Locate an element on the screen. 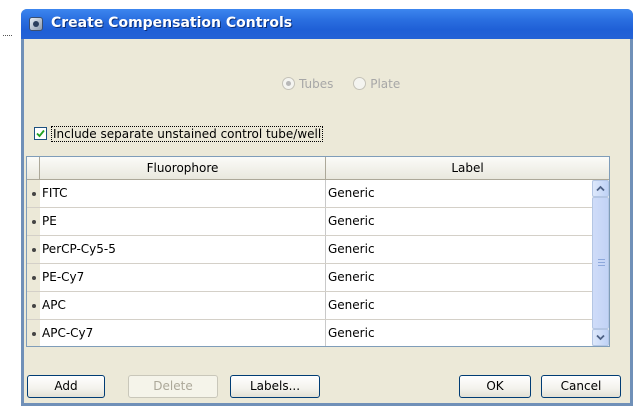 Image resolution: width=641 pixels, height=417 pixels. tubes-radio is located at coordinates (288, 83).